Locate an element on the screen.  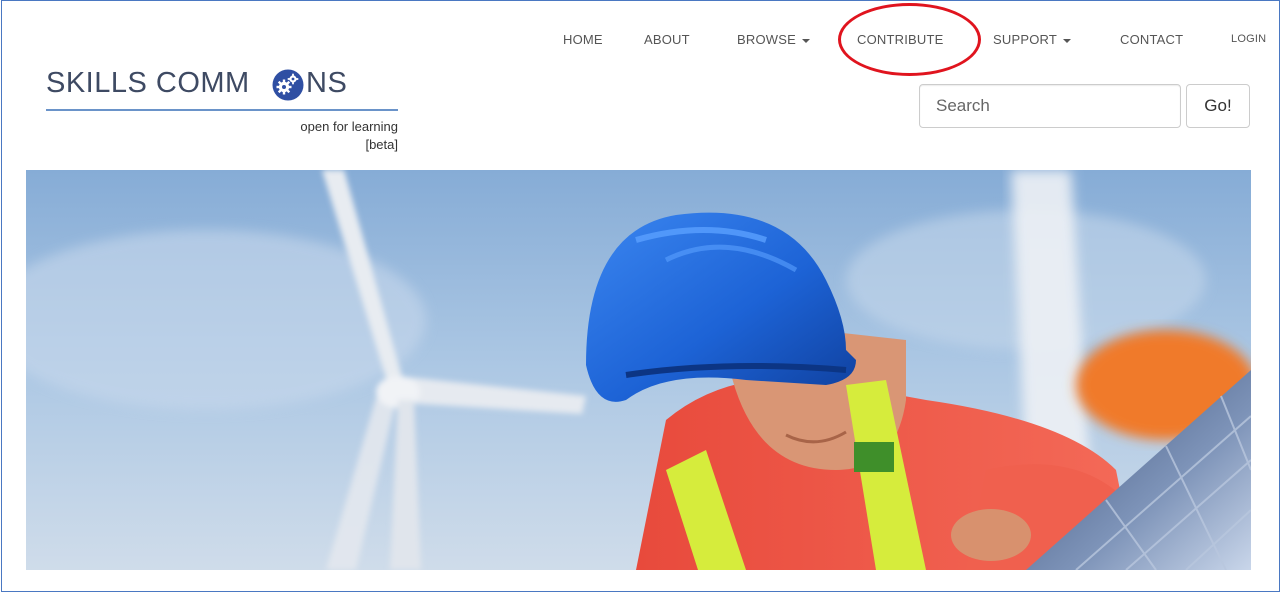
nav-browse: BROWSE is located at coordinates (773, 39).